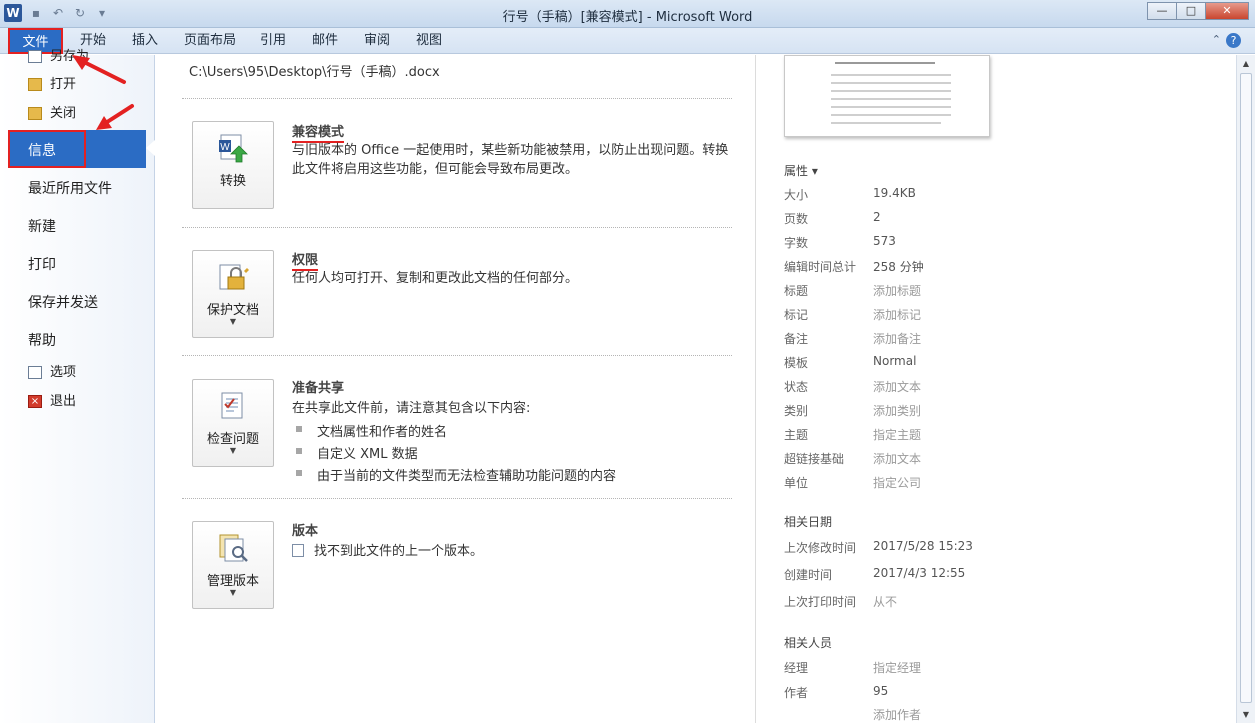  I want to click on tab-insert: 插入, so click(145, 41).